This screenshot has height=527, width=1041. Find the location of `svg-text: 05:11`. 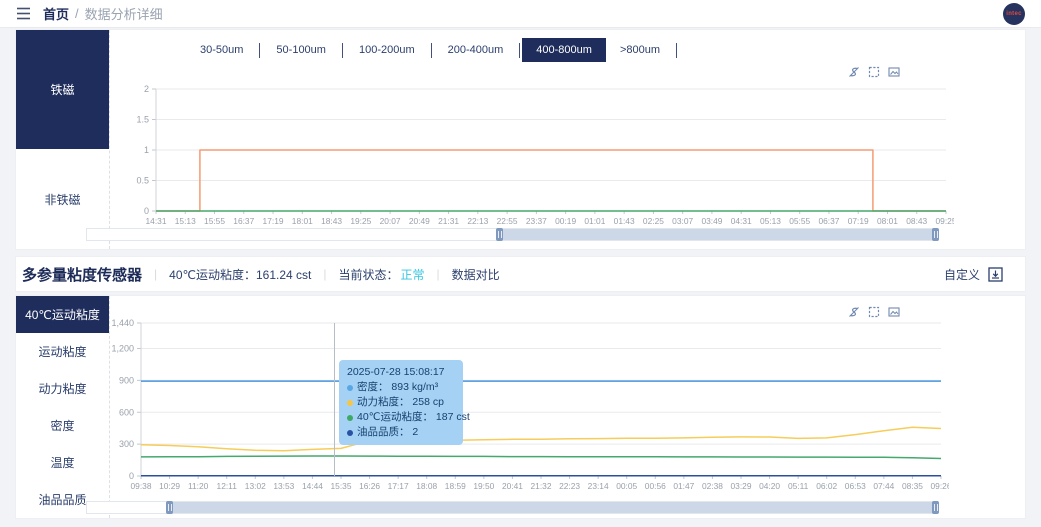

svg-text: 05:11 is located at coordinates (798, 486).